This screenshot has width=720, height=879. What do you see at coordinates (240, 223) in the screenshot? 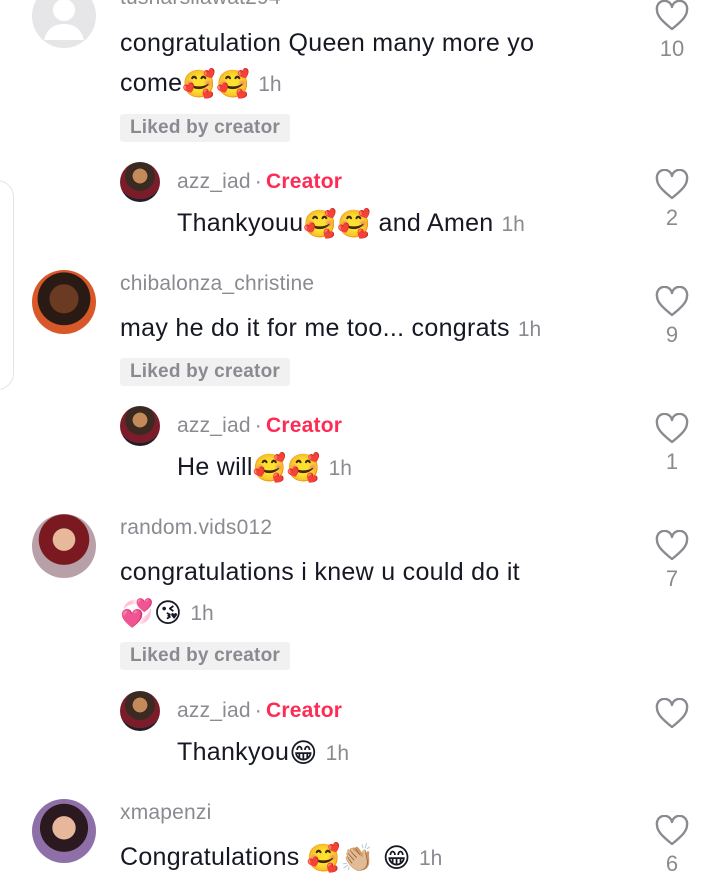
I see `reply-text-part: Thankyouu` at bounding box center [240, 223].